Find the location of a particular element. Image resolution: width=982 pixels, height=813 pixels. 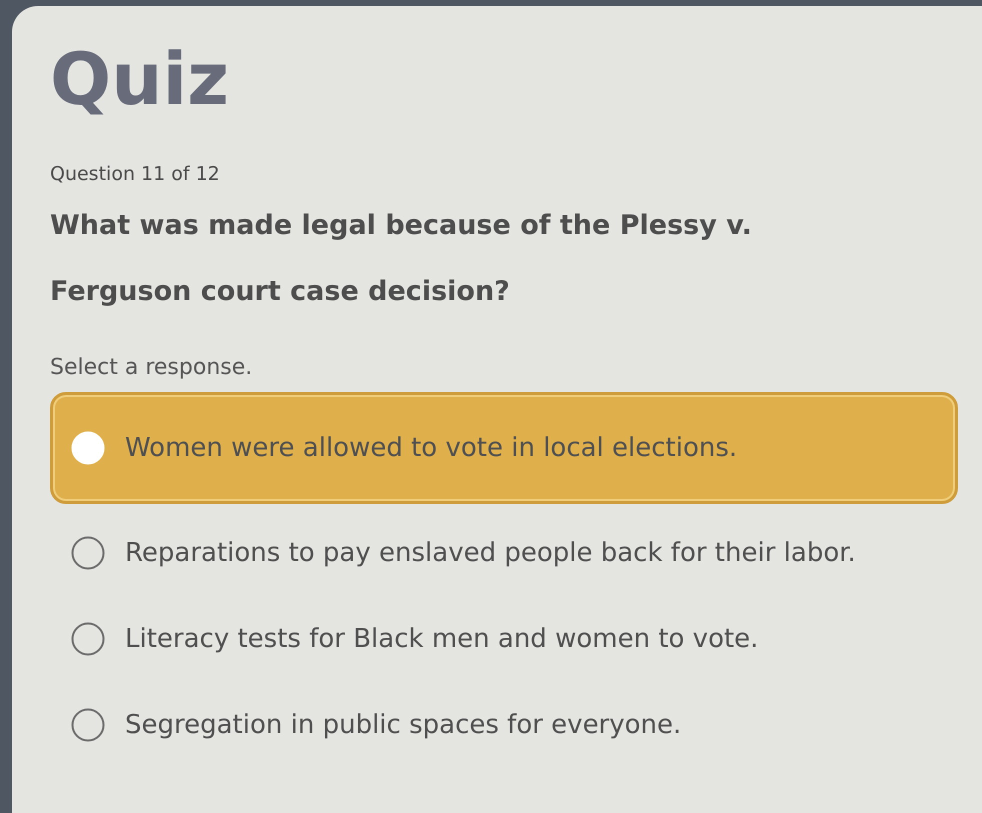

answer-option: Reparations to pay enslaved people back for their labor. is located at coordinates (504, 553).